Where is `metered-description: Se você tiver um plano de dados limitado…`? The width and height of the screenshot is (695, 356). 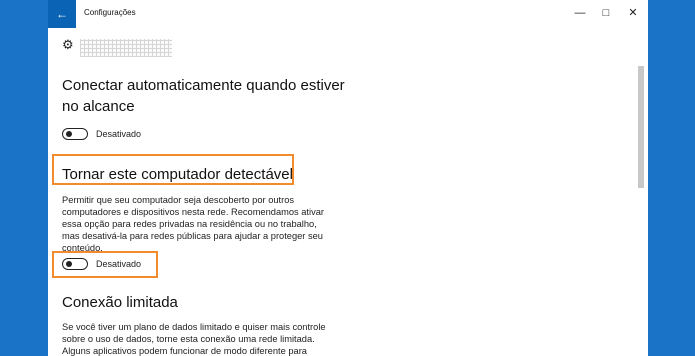 metered-description: Se você tiver um plano de dados limitado… is located at coordinates (194, 339).